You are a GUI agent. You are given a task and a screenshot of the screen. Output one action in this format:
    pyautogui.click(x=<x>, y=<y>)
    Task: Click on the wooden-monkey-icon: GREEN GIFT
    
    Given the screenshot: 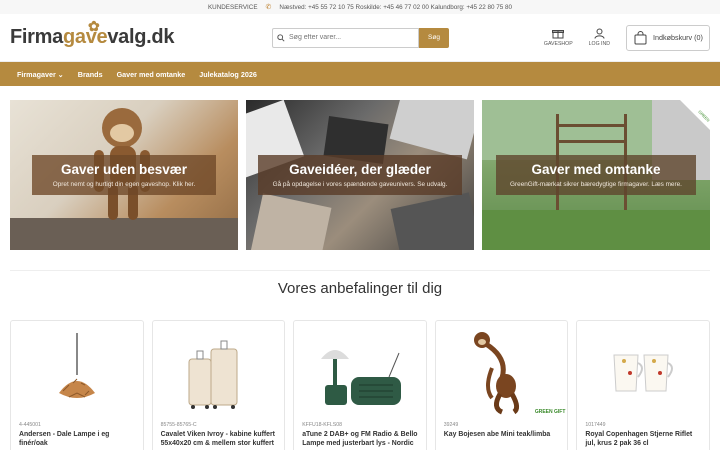 What is the action you would take?
    pyautogui.click(x=504, y=373)
    